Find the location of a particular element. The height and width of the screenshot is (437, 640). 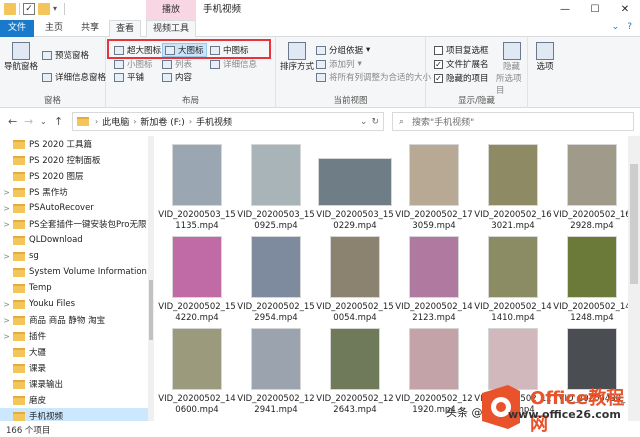

item-checkboxes-toggle: 项目复选框 is located at coordinates (461, 50).